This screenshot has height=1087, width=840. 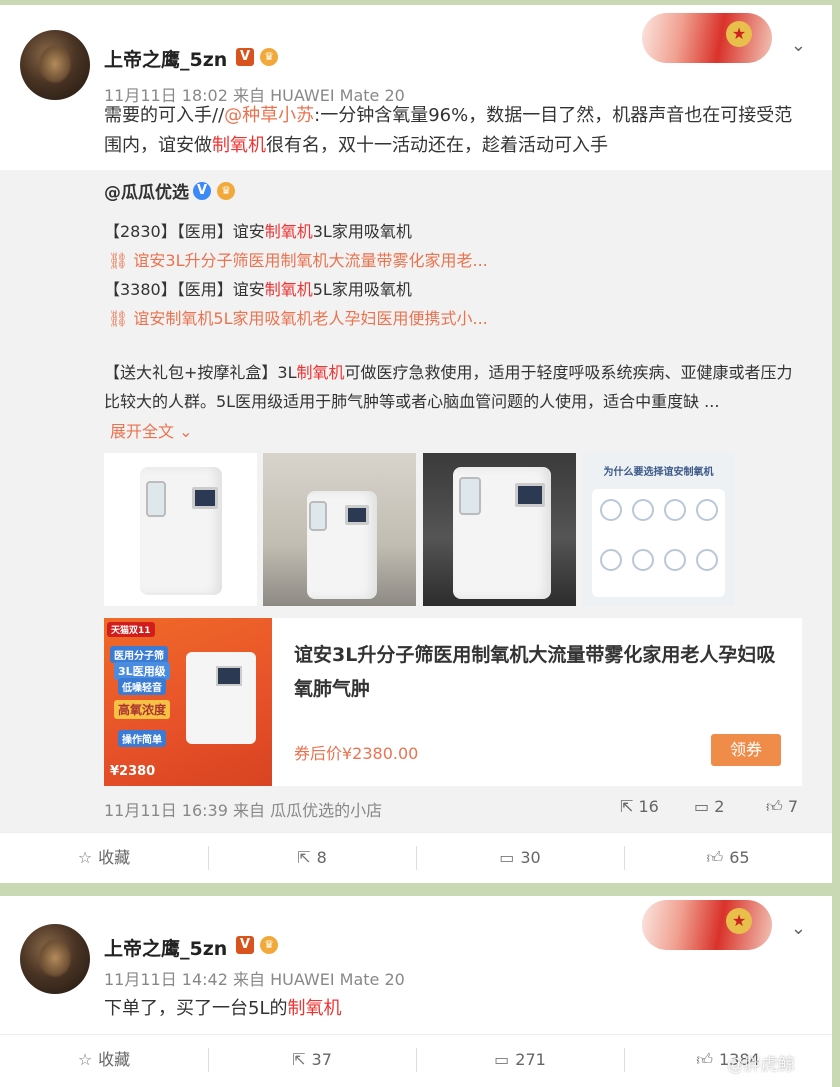 I want to click on img-tag: 高氧浓度, so click(x=142, y=709).